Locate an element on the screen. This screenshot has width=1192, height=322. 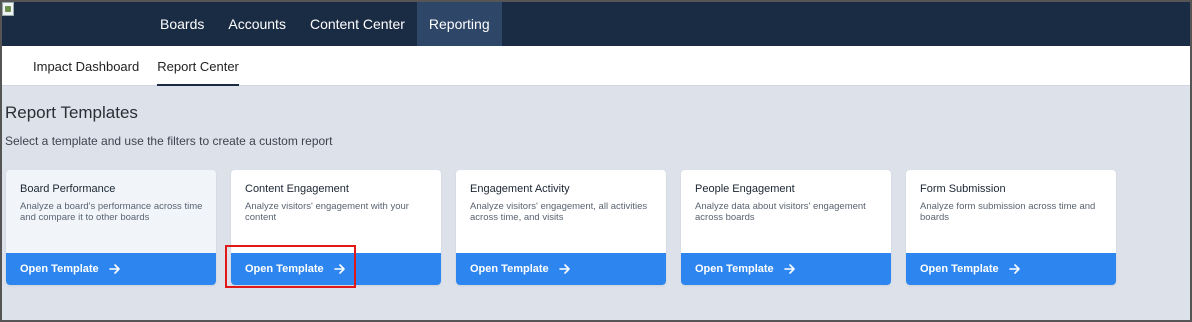
page-title: Report Templates is located at coordinates (71, 112).